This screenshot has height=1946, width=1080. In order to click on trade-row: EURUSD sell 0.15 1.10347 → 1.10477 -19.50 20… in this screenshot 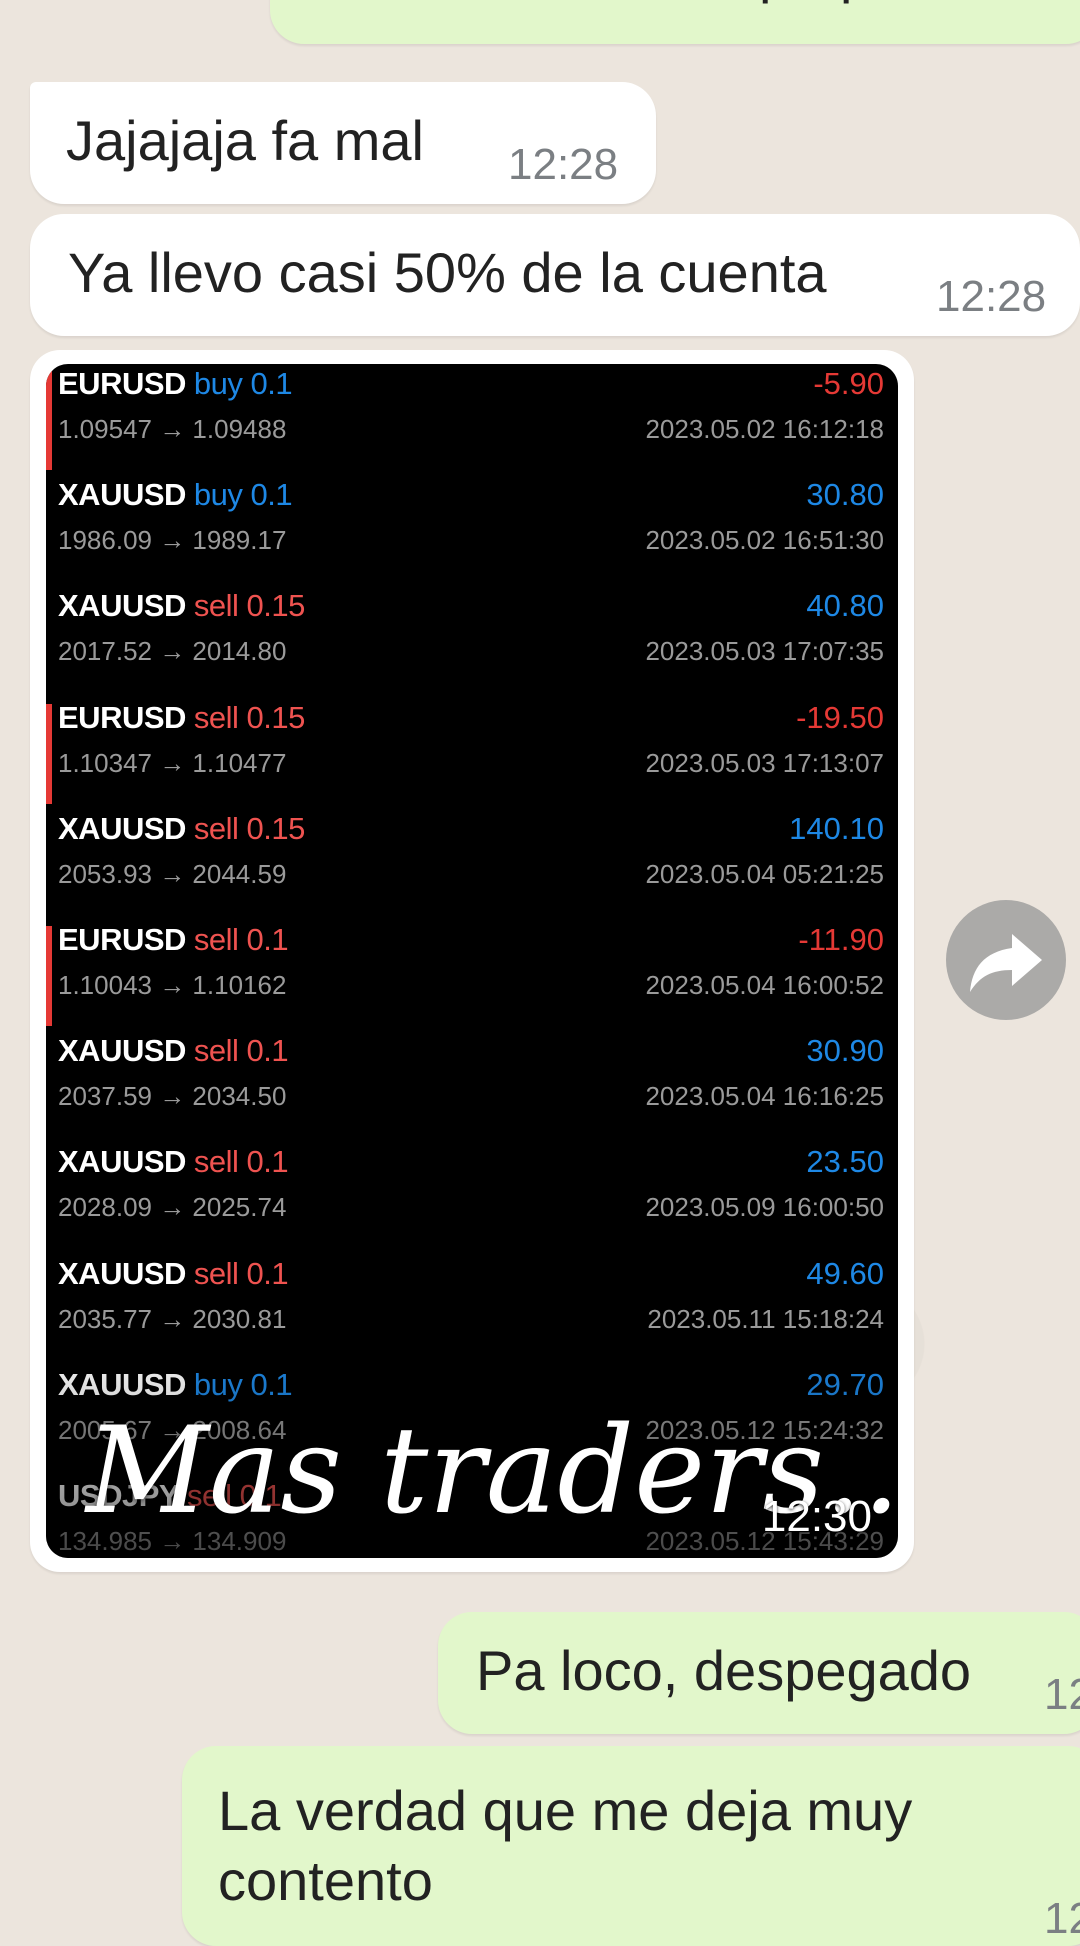, I will do `click(472, 754)`.